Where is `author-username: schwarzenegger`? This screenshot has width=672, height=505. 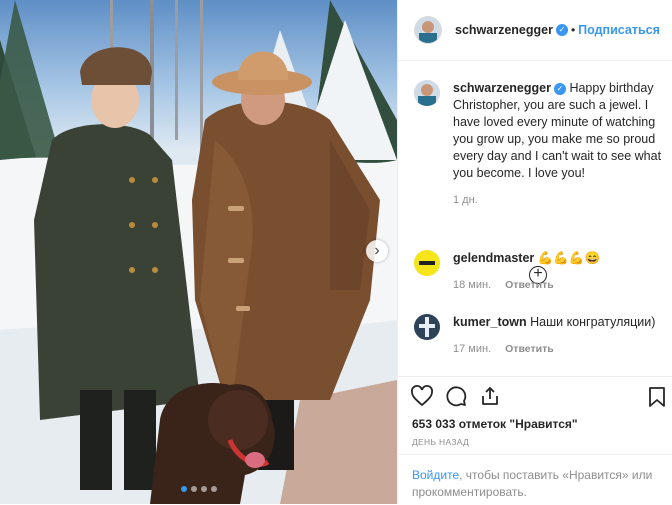
author-username: schwarzenegger is located at coordinates (504, 30).